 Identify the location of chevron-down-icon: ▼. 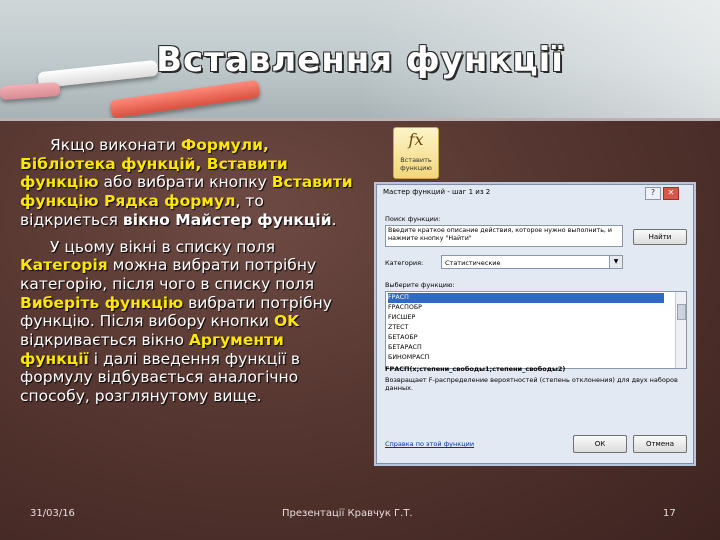
(615, 262).